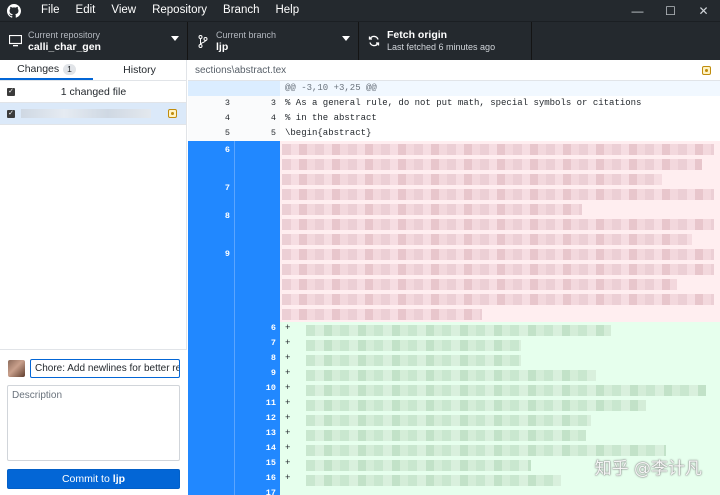 Image resolution: width=720 pixels, height=495 pixels. I want to click on commit-button-label: Commit to, so click(85, 479).